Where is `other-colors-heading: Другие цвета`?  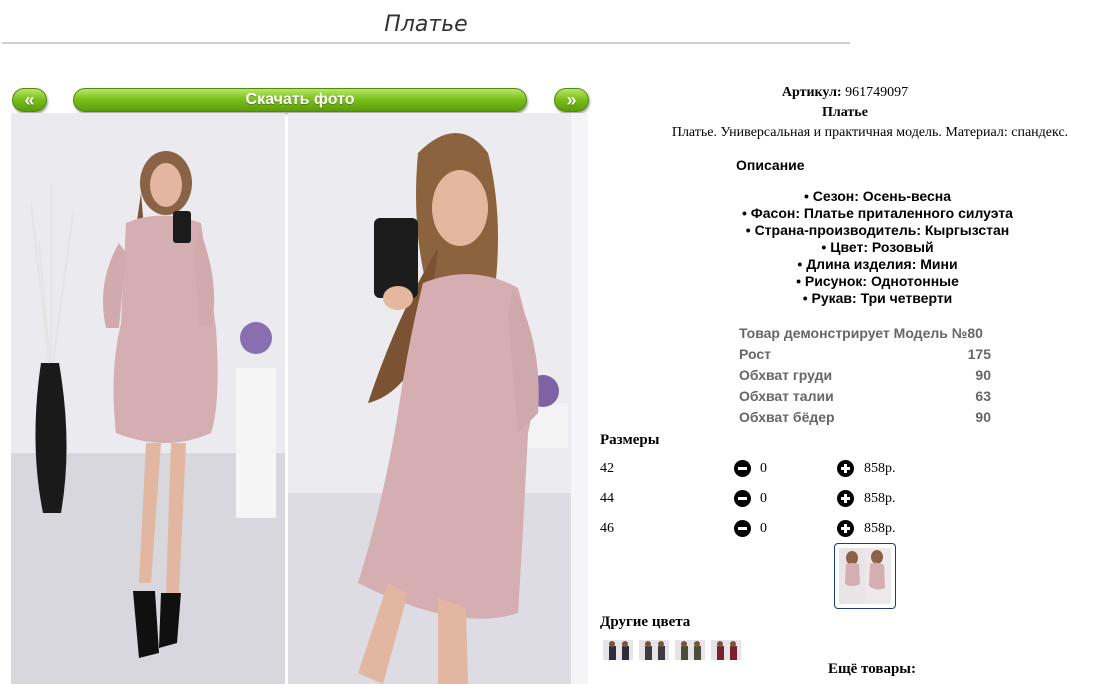
other-colors-heading: Другие цвета is located at coordinates (645, 622).